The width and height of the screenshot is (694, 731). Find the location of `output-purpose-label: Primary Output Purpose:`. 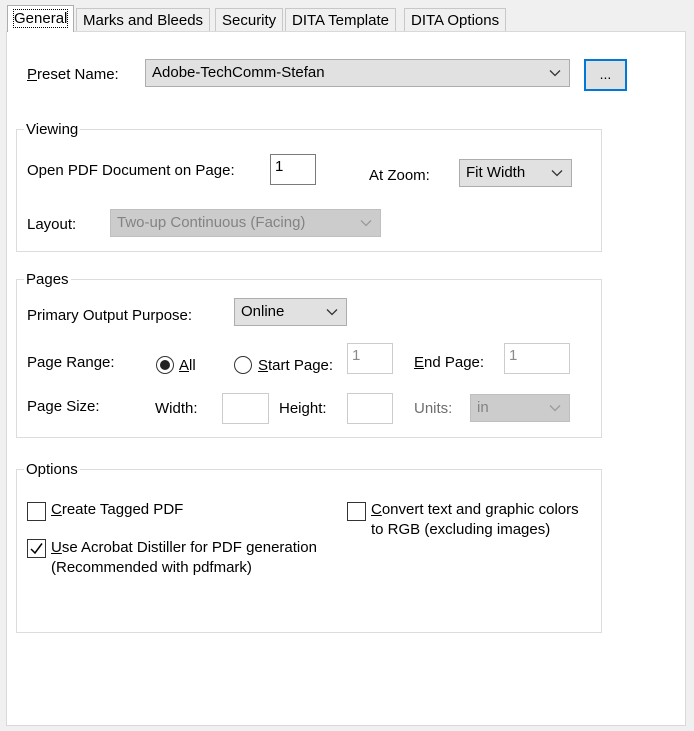

output-purpose-label: Primary Output Purpose: is located at coordinates (110, 315).